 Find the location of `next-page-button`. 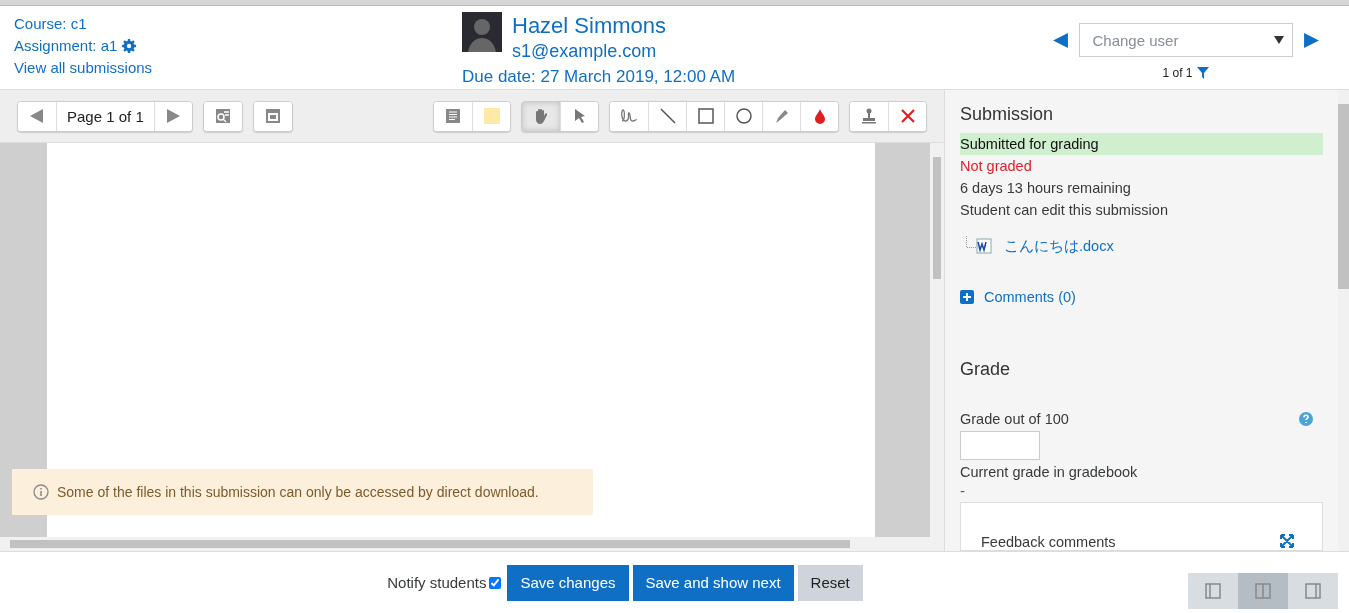

next-page-button is located at coordinates (172, 116).